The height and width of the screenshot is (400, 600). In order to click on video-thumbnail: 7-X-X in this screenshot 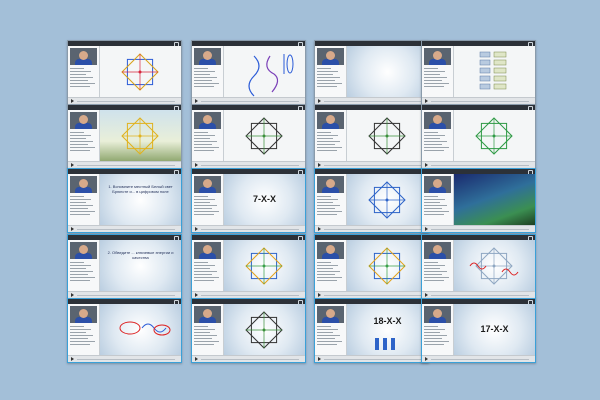, I will do `click(248, 200)`.